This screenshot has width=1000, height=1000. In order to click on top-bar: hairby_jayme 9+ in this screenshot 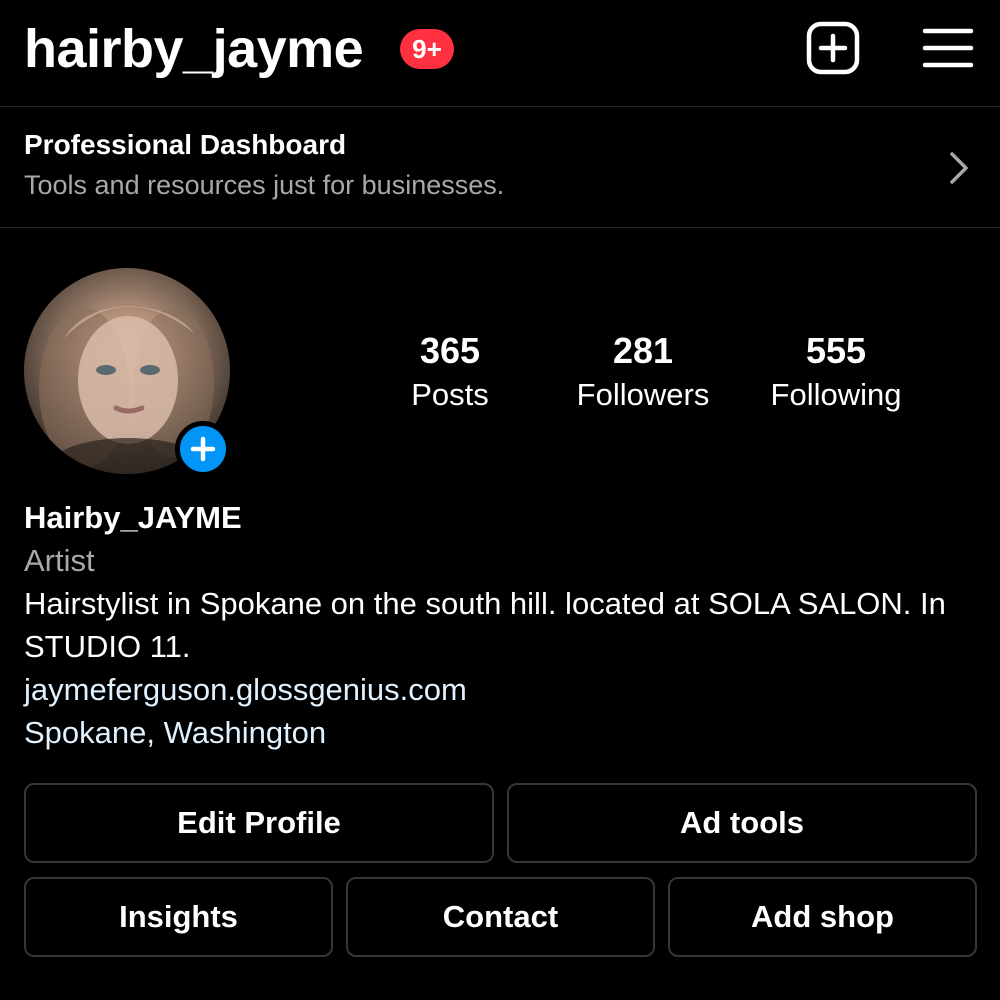, I will do `click(500, 53)`.